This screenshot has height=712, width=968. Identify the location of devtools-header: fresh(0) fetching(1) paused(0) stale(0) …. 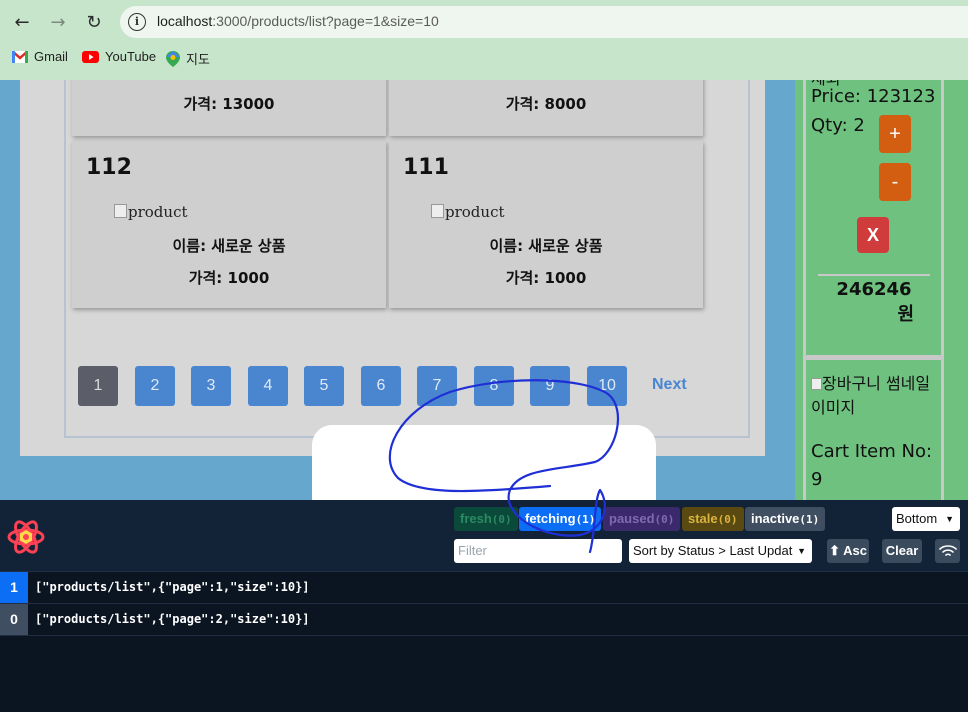
(484, 536).